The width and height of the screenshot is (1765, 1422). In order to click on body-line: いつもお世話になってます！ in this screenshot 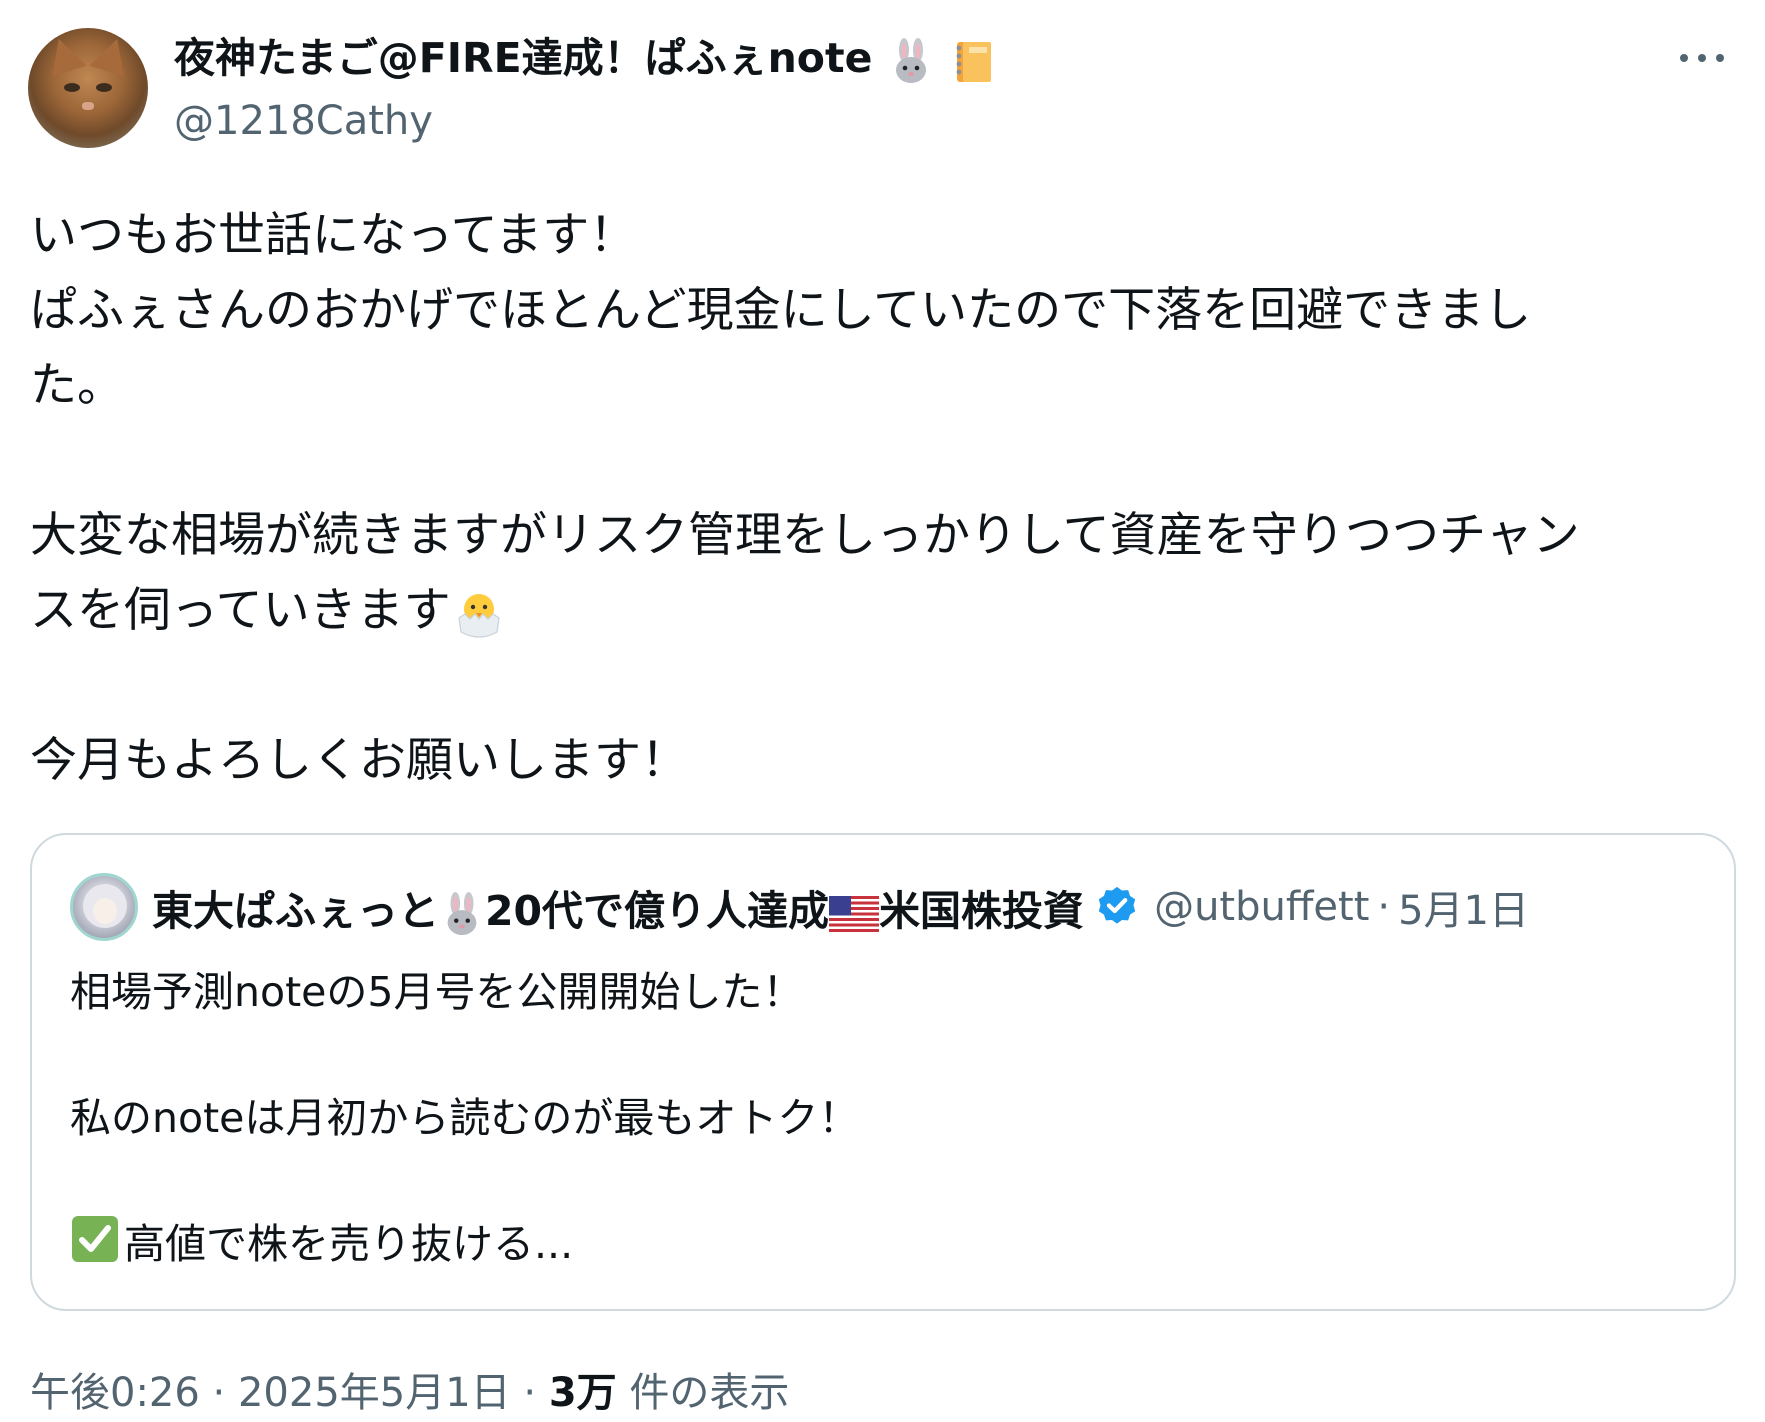, I will do `click(333, 235)`.